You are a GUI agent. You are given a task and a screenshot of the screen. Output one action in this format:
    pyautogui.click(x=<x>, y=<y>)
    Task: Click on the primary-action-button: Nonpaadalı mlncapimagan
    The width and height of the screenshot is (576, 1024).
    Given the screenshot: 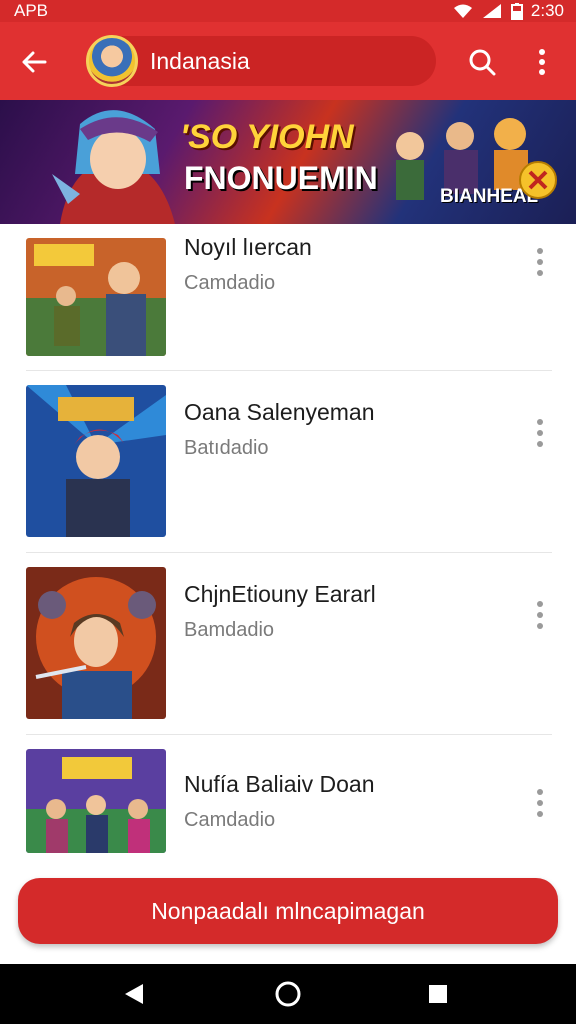 What is the action you would take?
    pyautogui.click(x=288, y=911)
    